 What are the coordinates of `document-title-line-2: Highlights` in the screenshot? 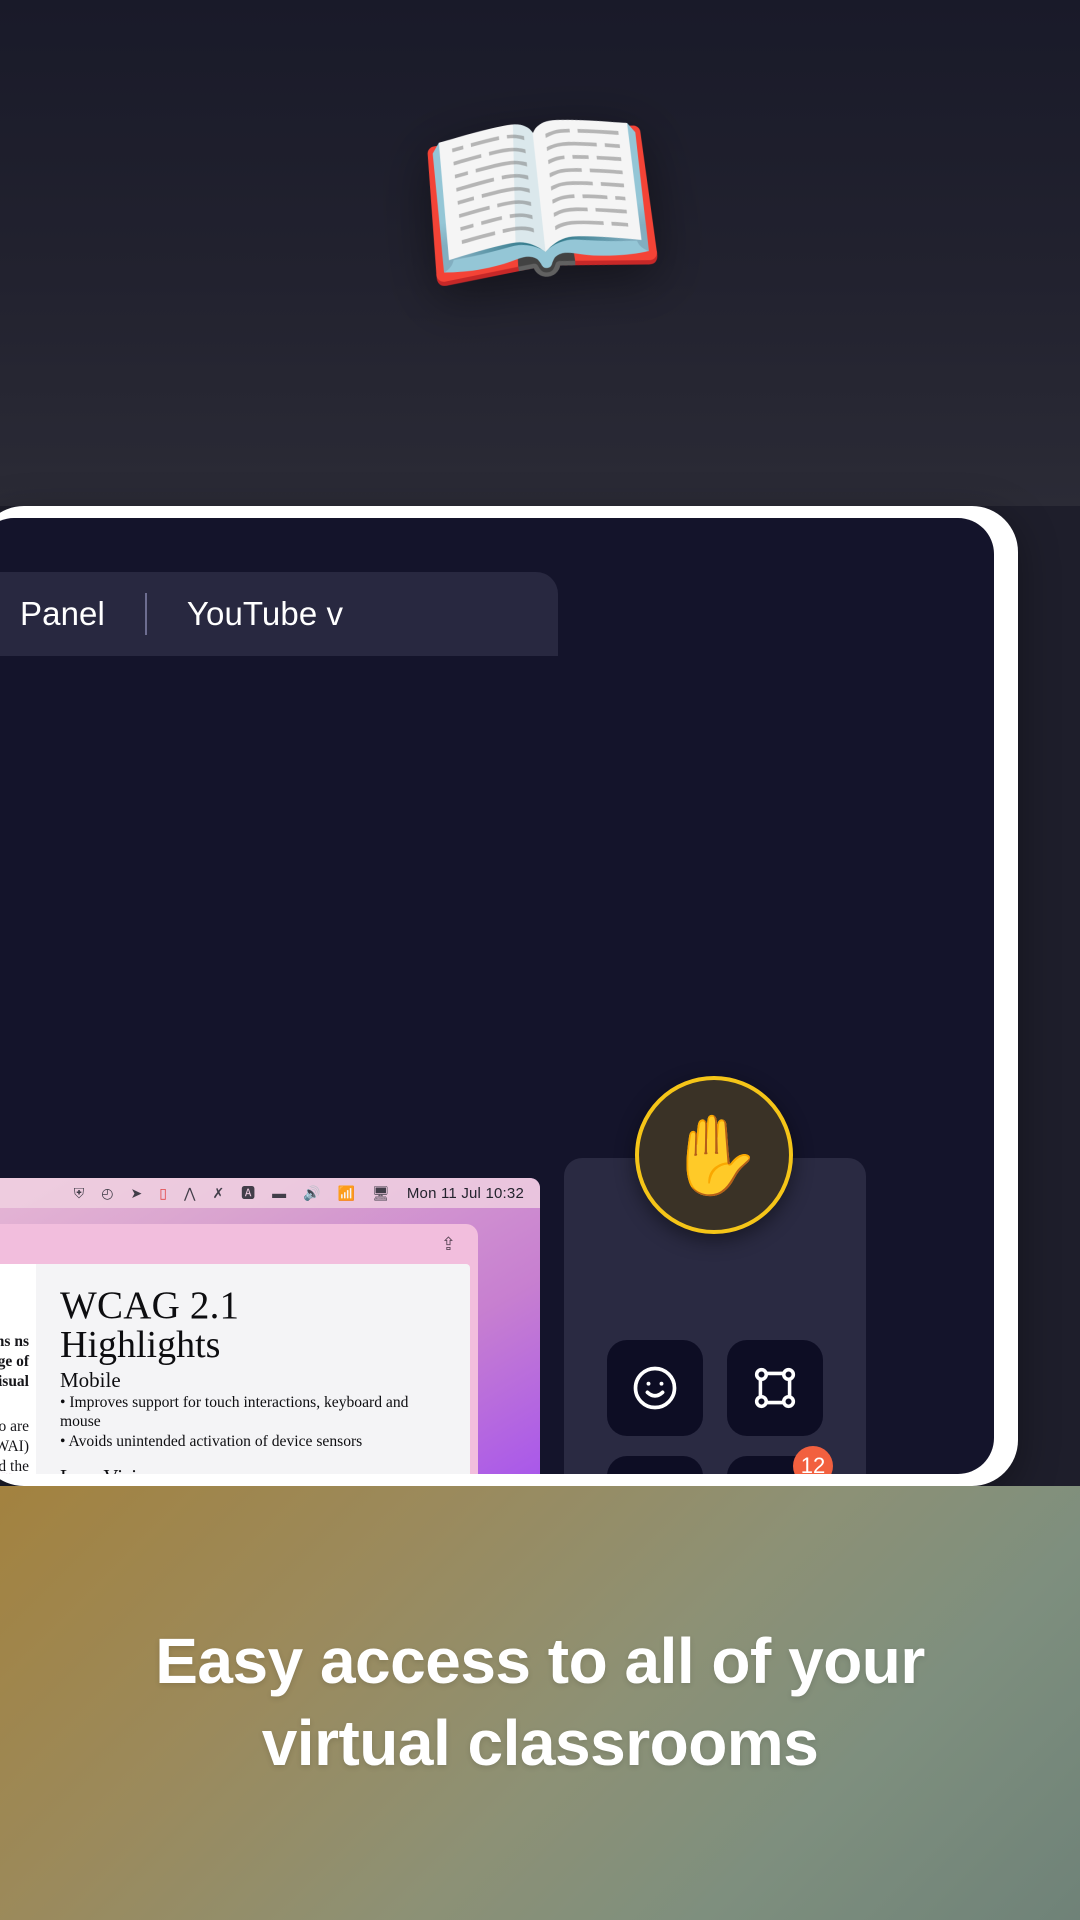 It's located at (140, 1344).